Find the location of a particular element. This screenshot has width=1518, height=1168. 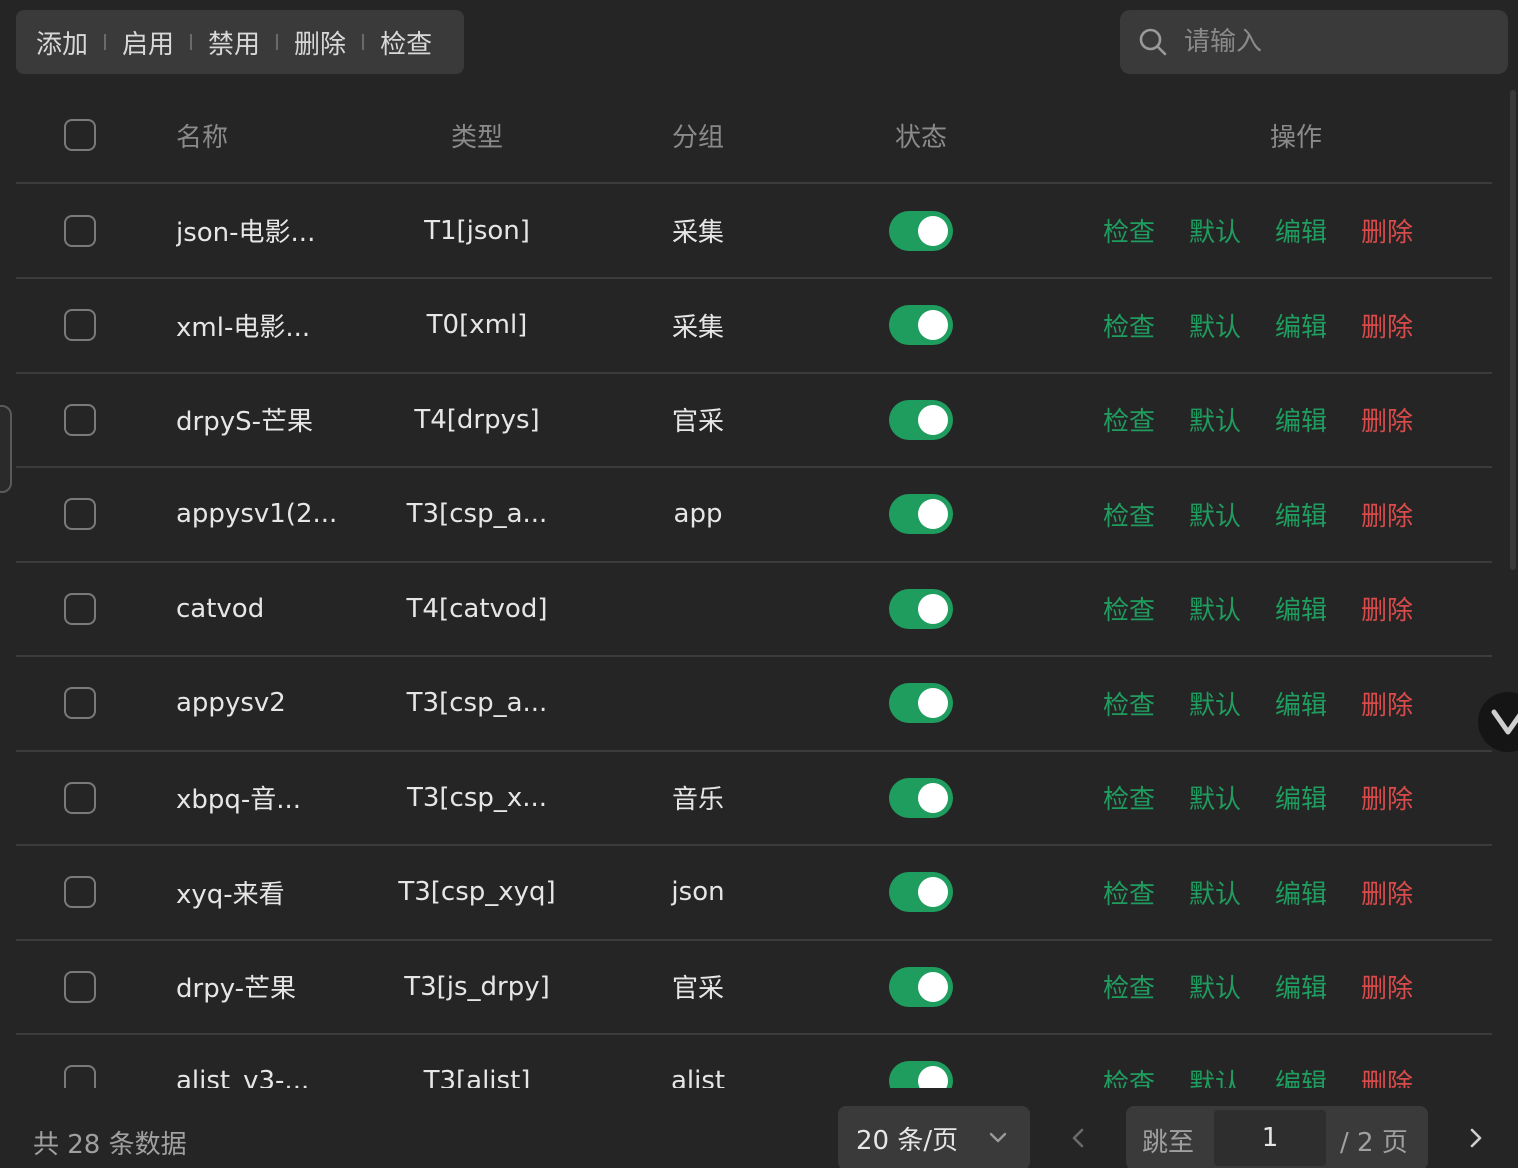

floating-action-button is located at coordinates (1498, 722).